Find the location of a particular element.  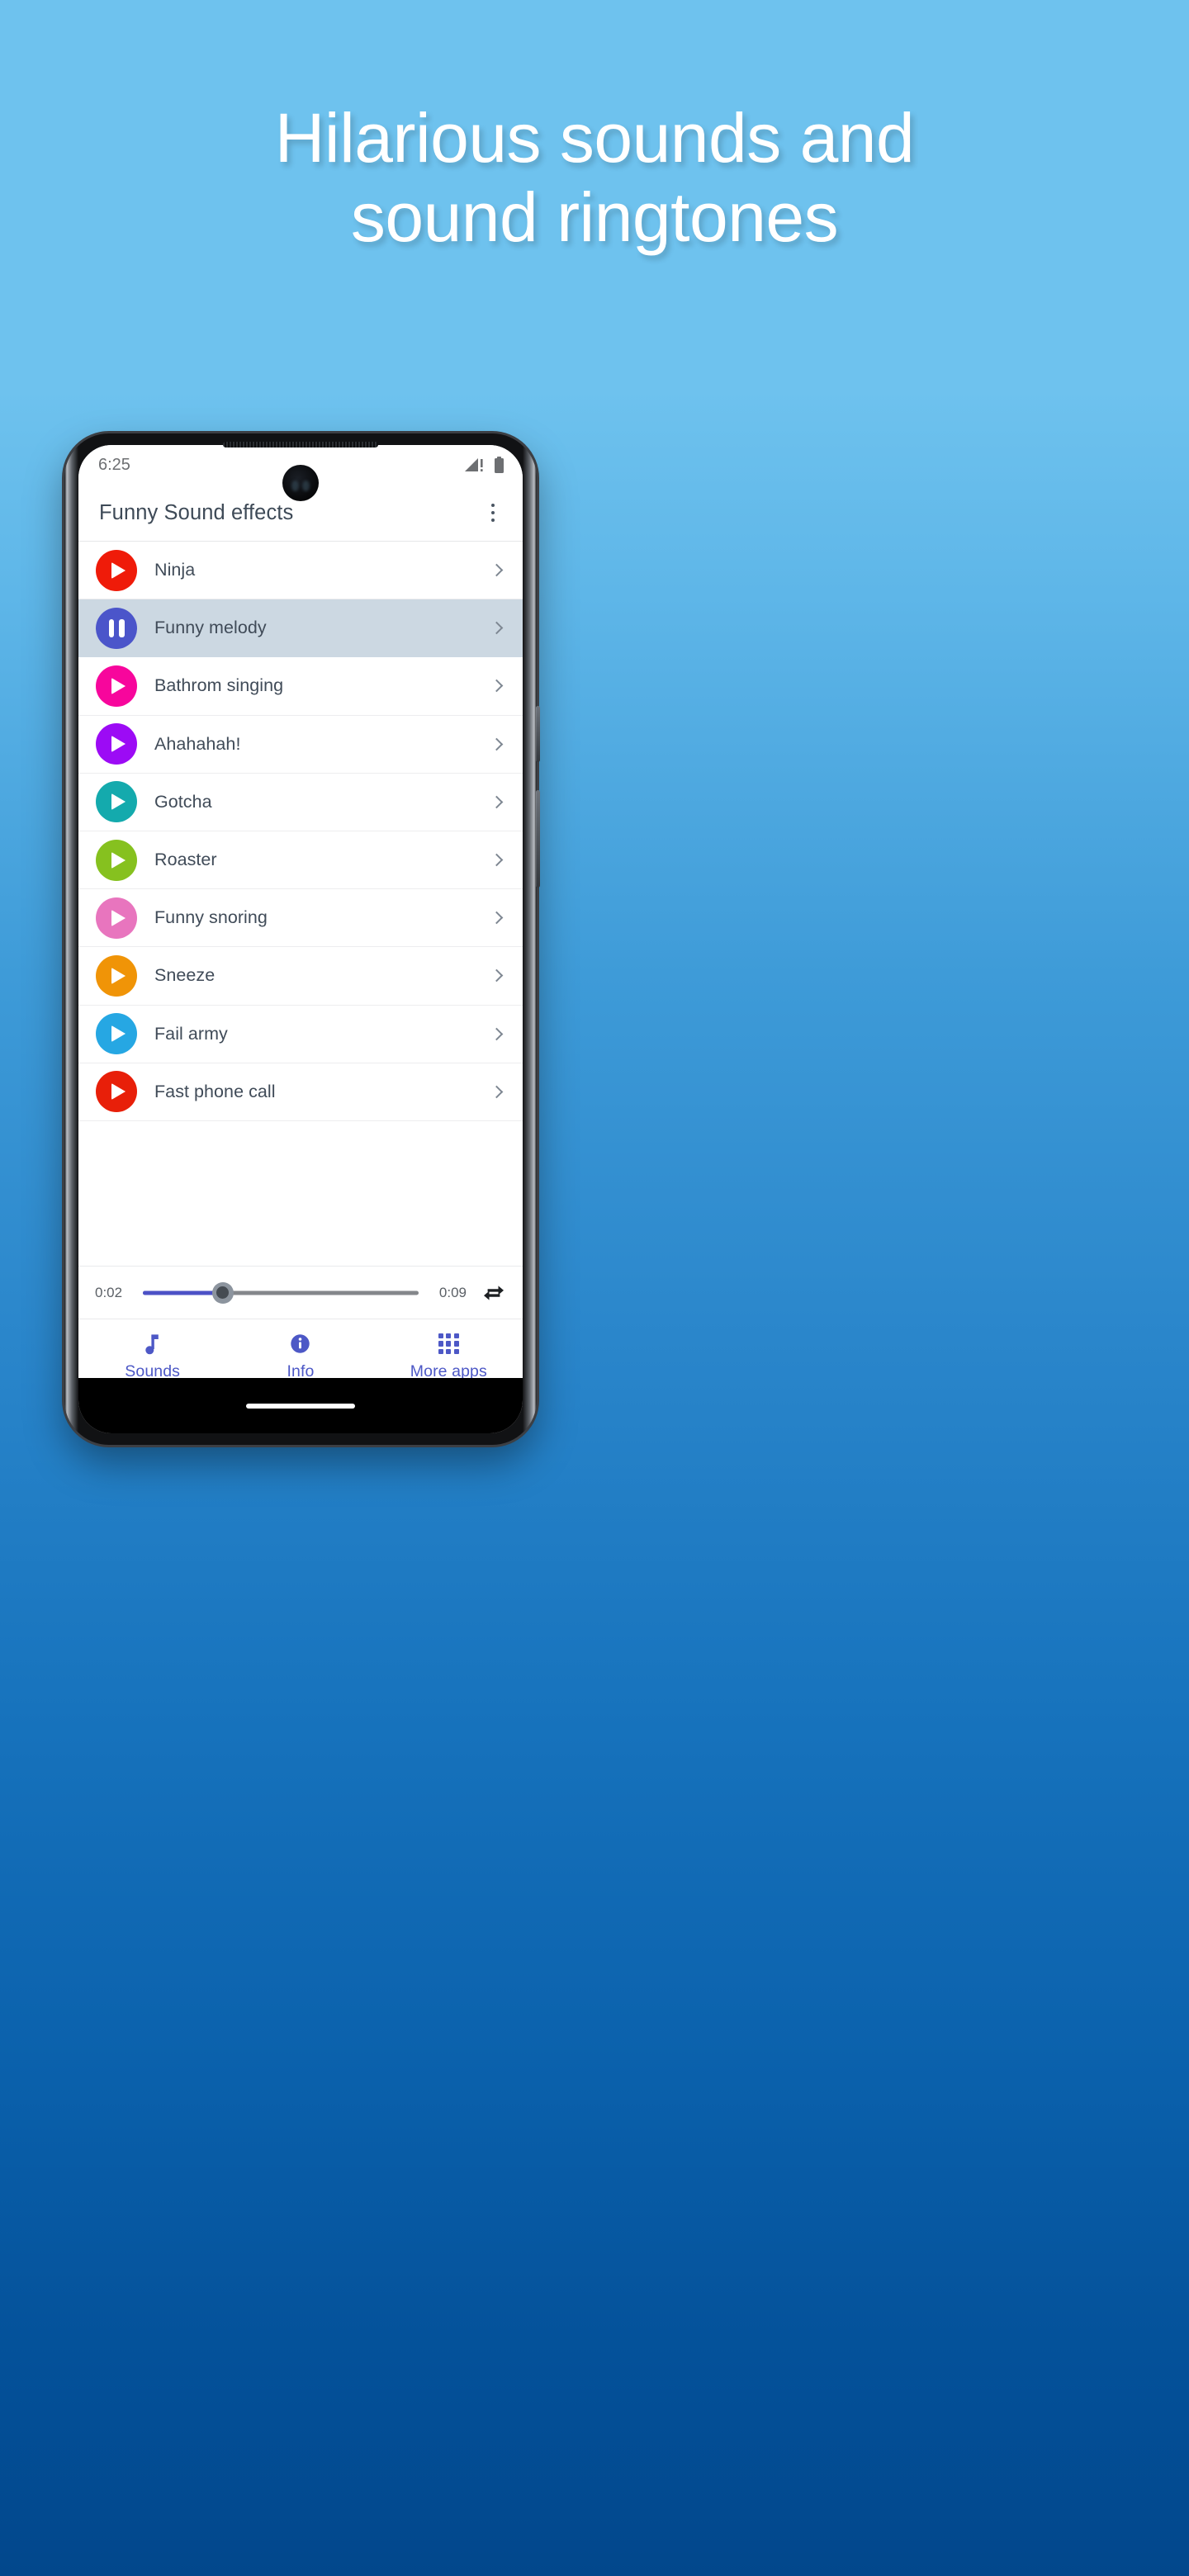

repeat-loop-icon is located at coordinates (494, 1293).